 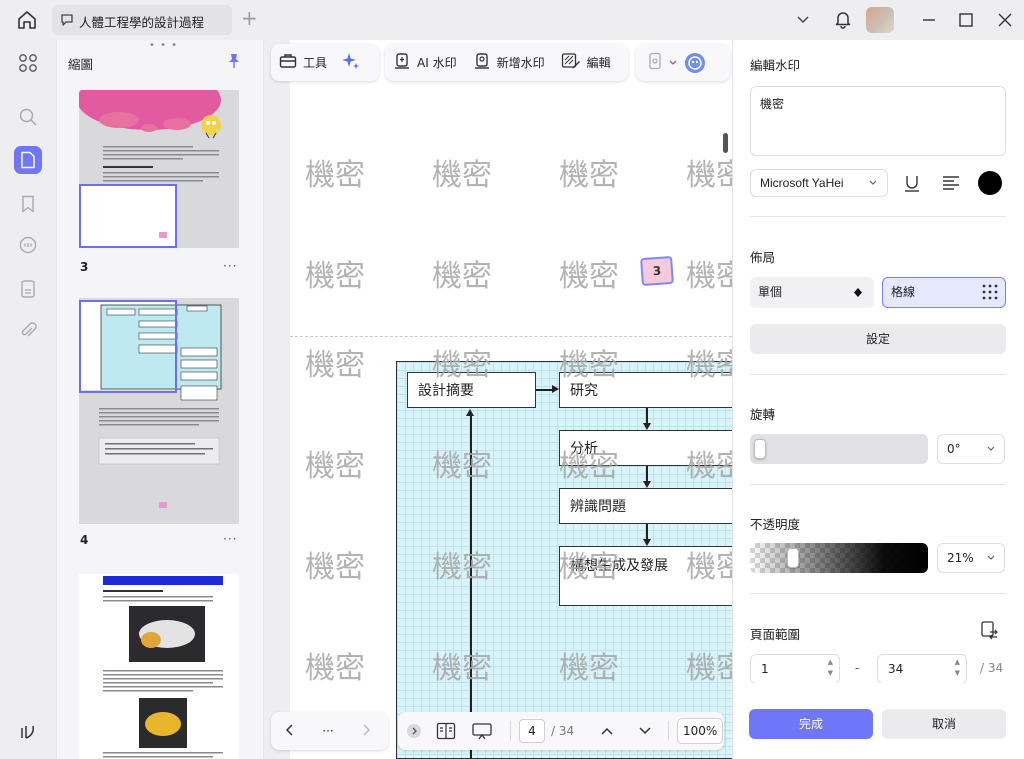 What do you see at coordinates (163, 45) in the screenshot?
I see `panel-grip-icon: • • •` at bounding box center [163, 45].